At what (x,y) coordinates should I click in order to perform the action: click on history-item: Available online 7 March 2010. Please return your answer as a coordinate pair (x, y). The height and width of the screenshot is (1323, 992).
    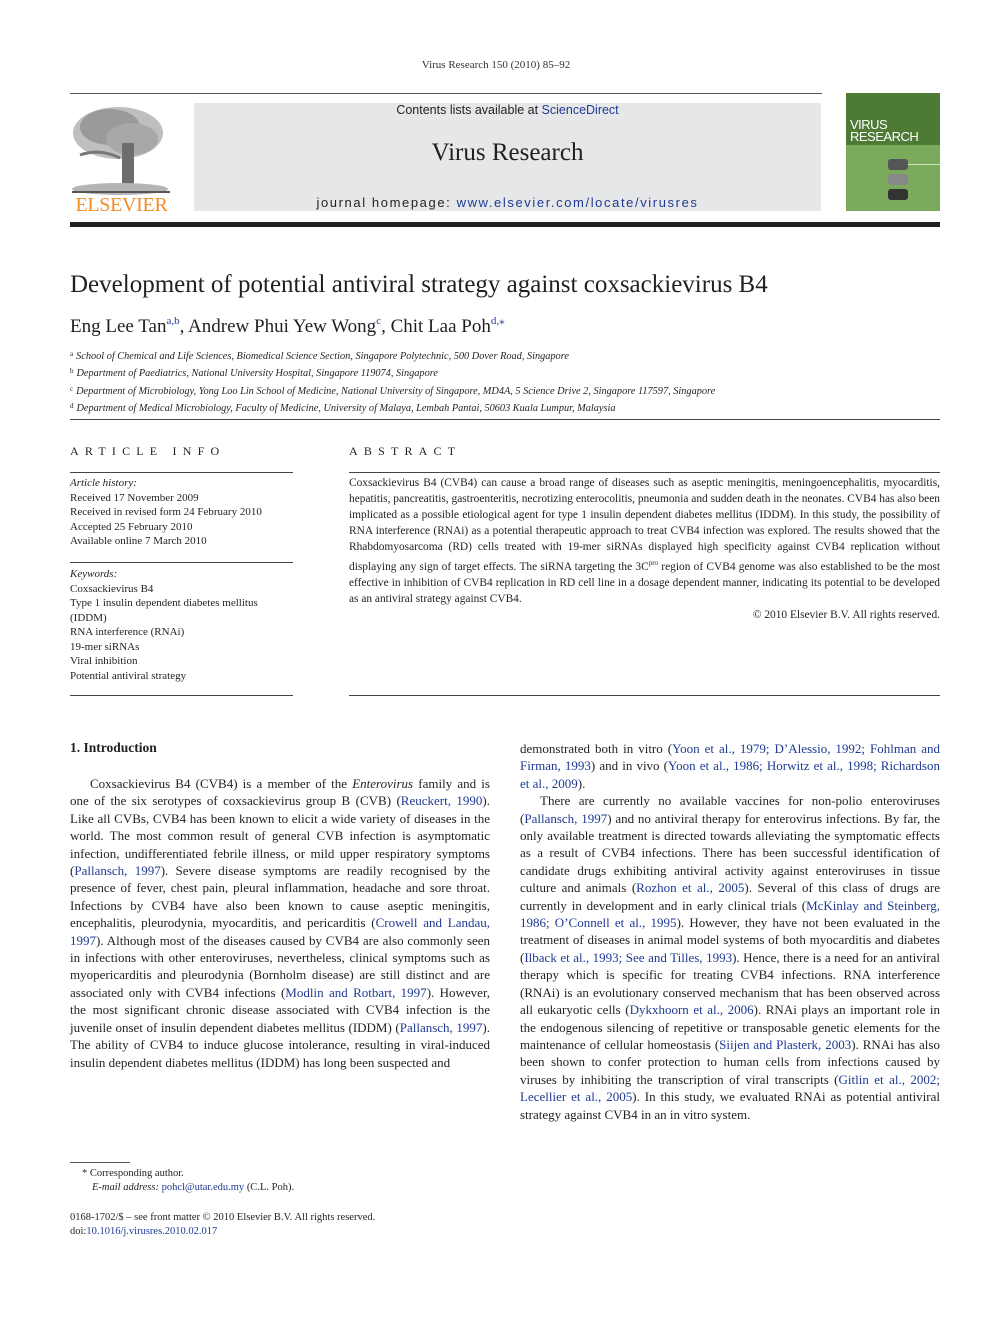
    Looking at the image, I should click on (138, 541).